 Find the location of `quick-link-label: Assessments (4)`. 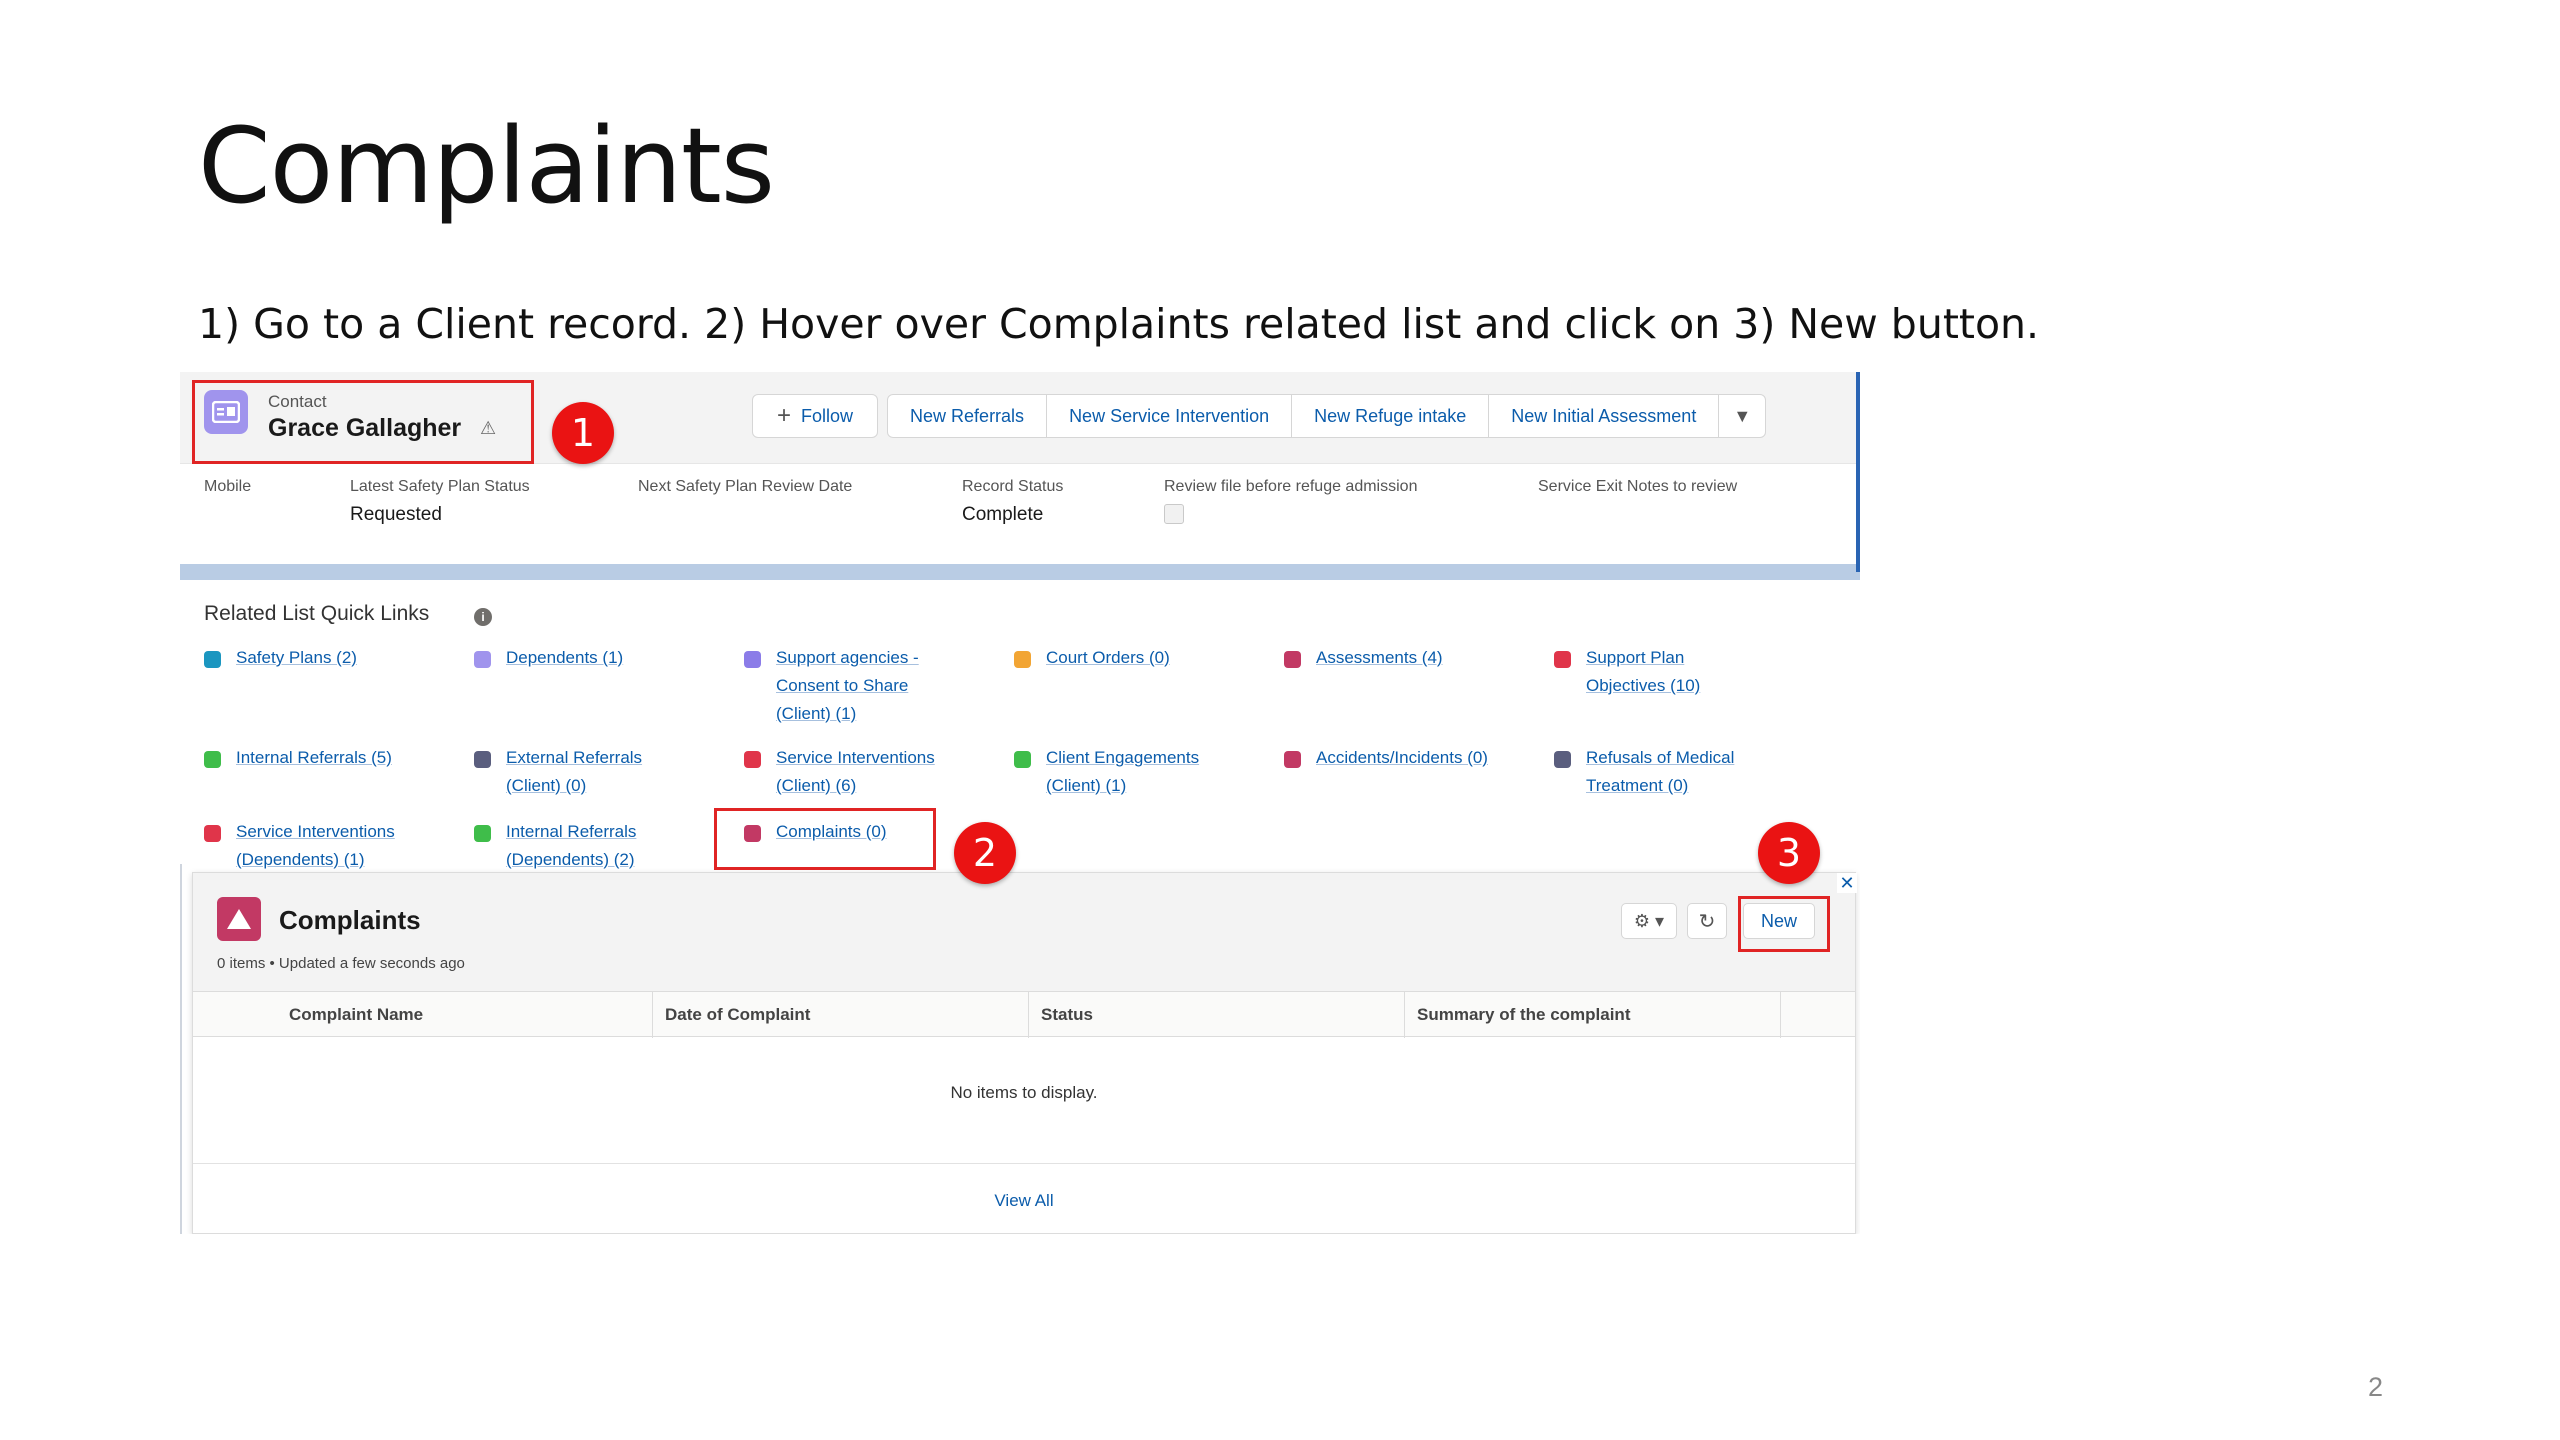

quick-link-label: Assessments (4) is located at coordinates (1379, 657).